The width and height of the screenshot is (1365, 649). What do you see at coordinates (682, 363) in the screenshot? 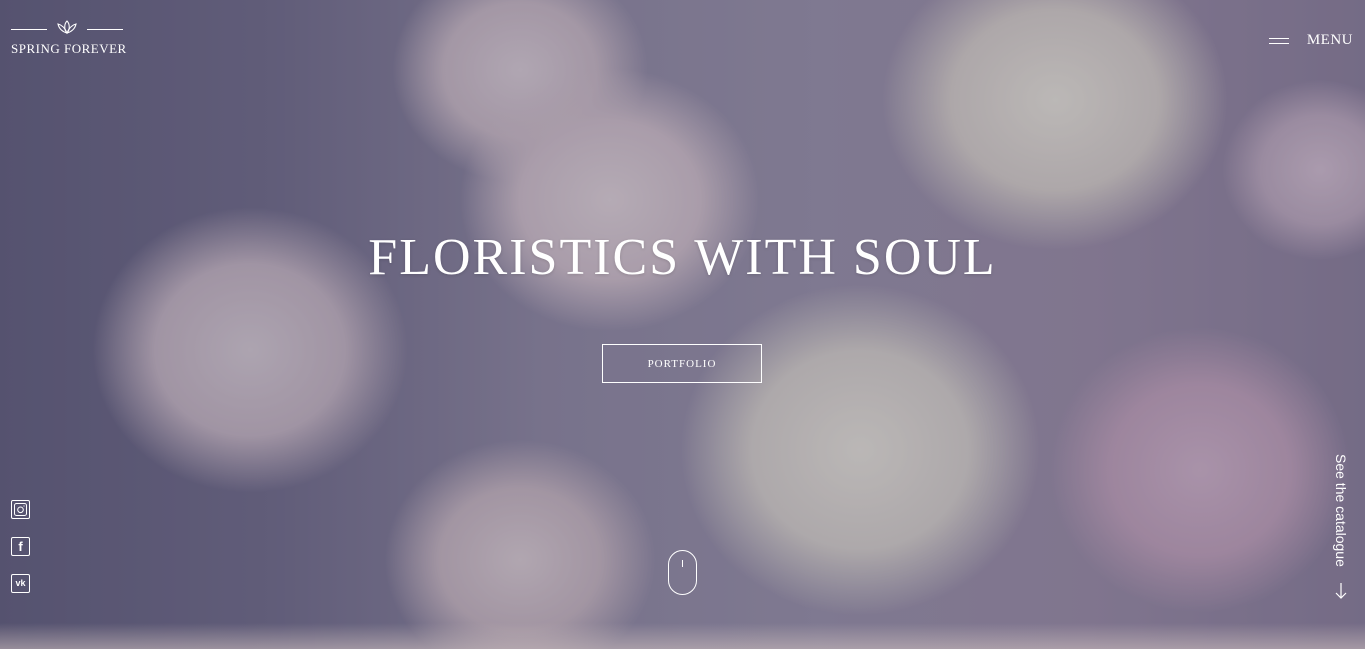
I see `portfolio-button: PORTFOLIO` at bounding box center [682, 363].